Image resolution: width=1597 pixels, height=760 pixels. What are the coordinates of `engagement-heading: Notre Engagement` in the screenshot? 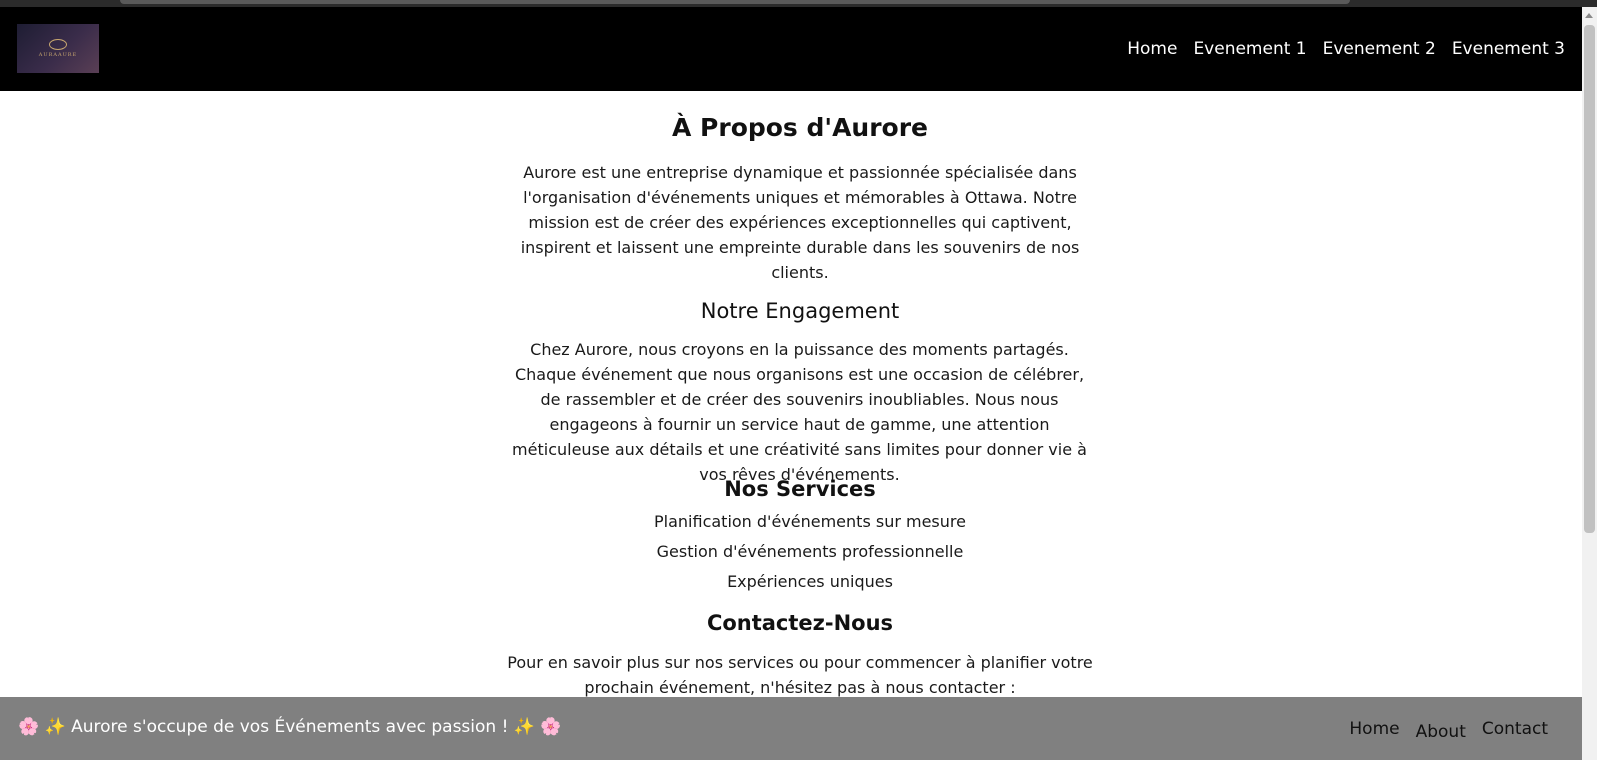 It's located at (800, 311).